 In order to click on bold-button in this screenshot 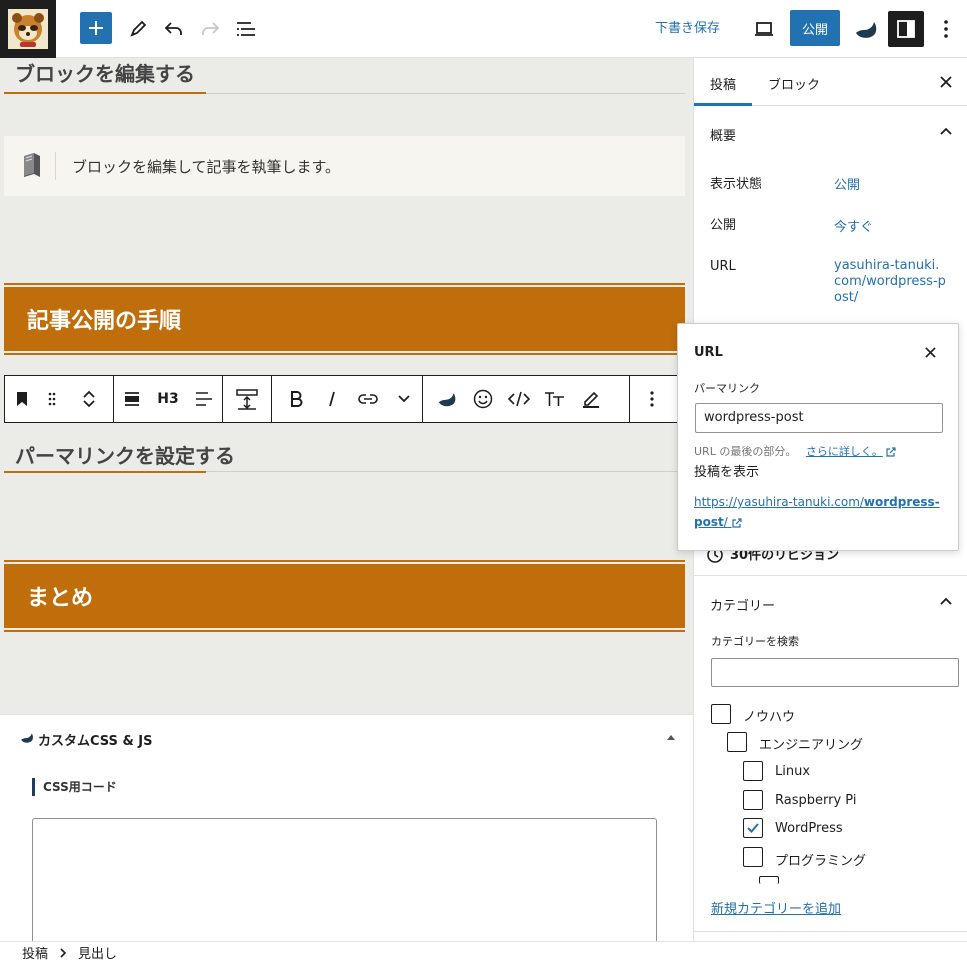, I will do `click(296, 399)`.